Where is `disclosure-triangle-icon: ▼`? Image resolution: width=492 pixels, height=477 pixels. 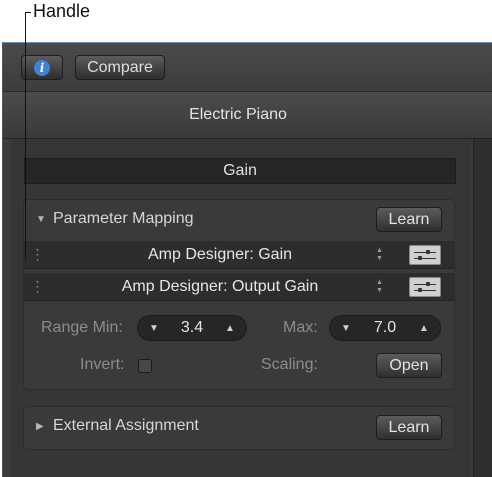
disclosure-triangle-icon: ▼ is located at coordinates (41, 219).